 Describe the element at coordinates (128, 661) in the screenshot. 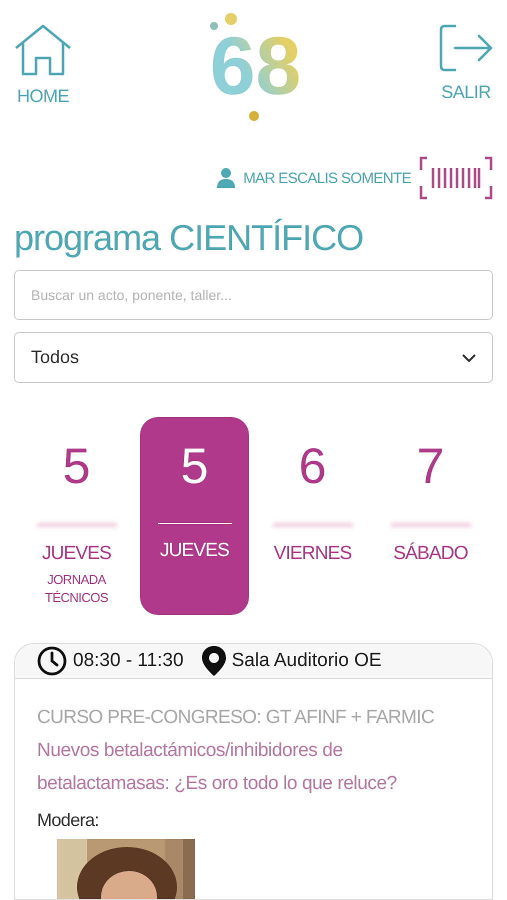

I see `session-time: 08:30 - 11:30` at that location.